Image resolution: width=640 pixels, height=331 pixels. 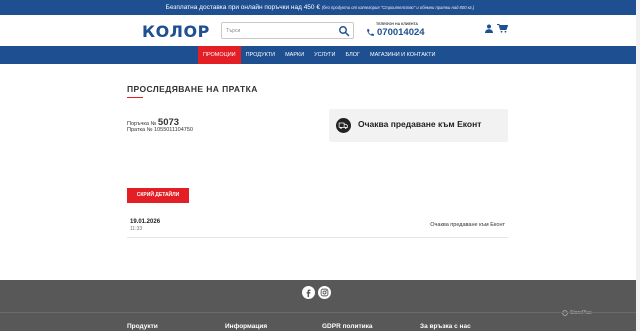 I want to click on phone-caption: ТЕЛЕФОН НА КЛИЕНТА, so click(x=397, y=24).